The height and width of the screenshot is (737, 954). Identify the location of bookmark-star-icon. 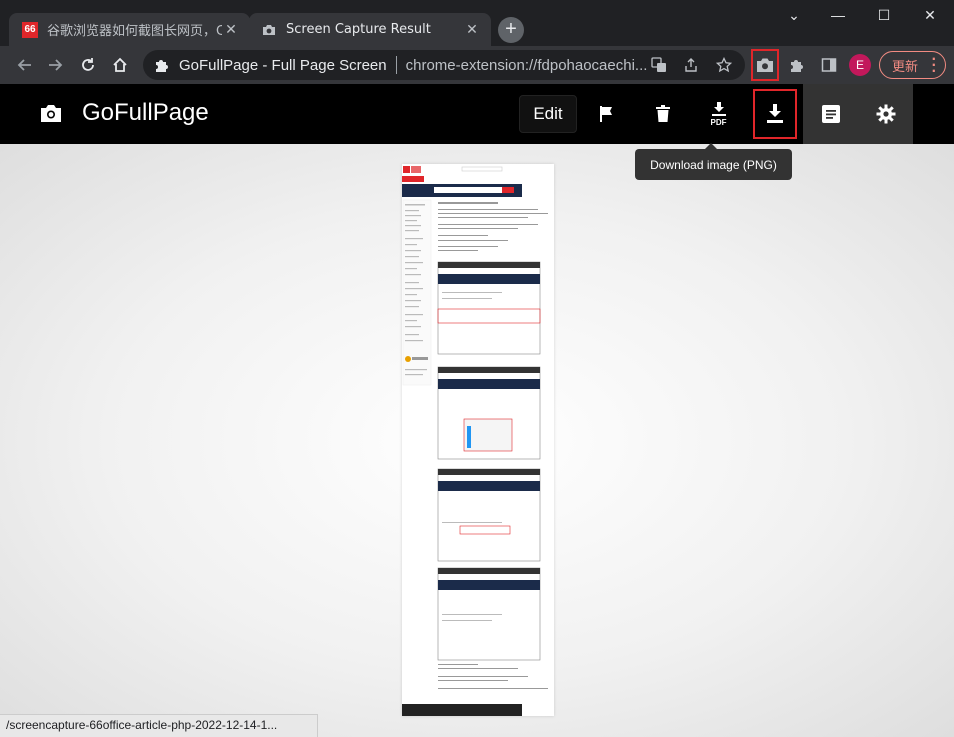
(724, 65).